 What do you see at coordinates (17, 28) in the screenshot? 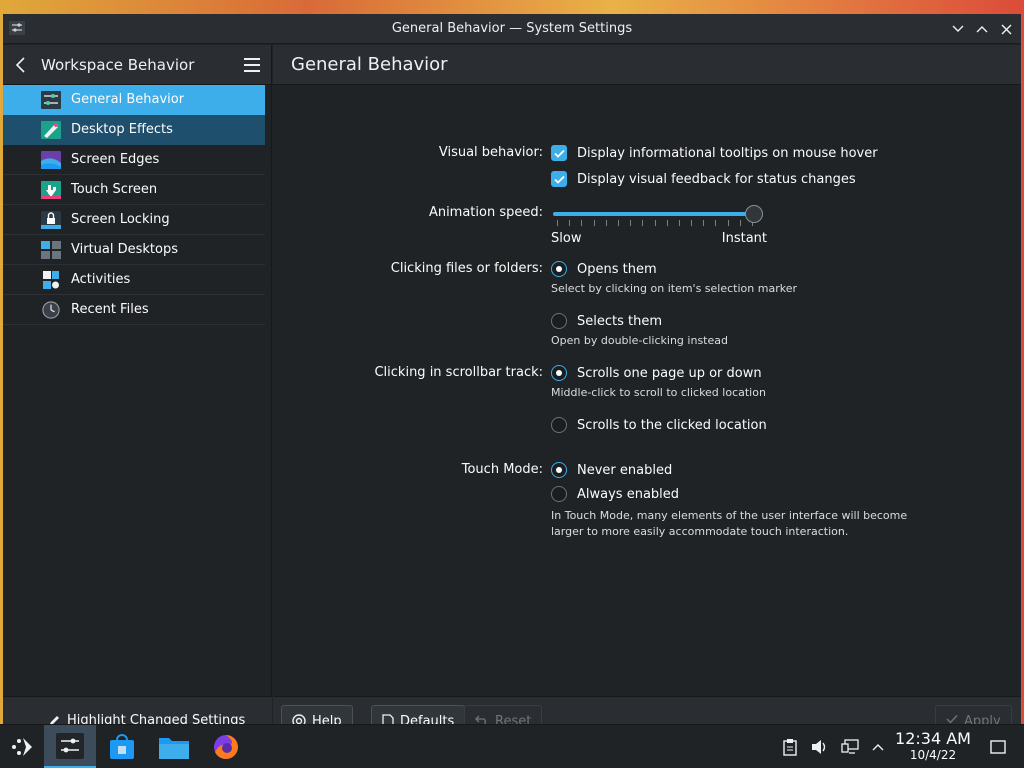
I see `system-settings-icon` at bounding box center [17, 28].